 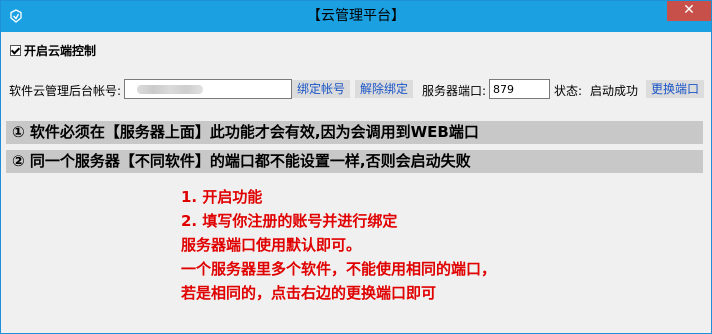 I want to click on close-button: ✕, so click(x=689, y=11).